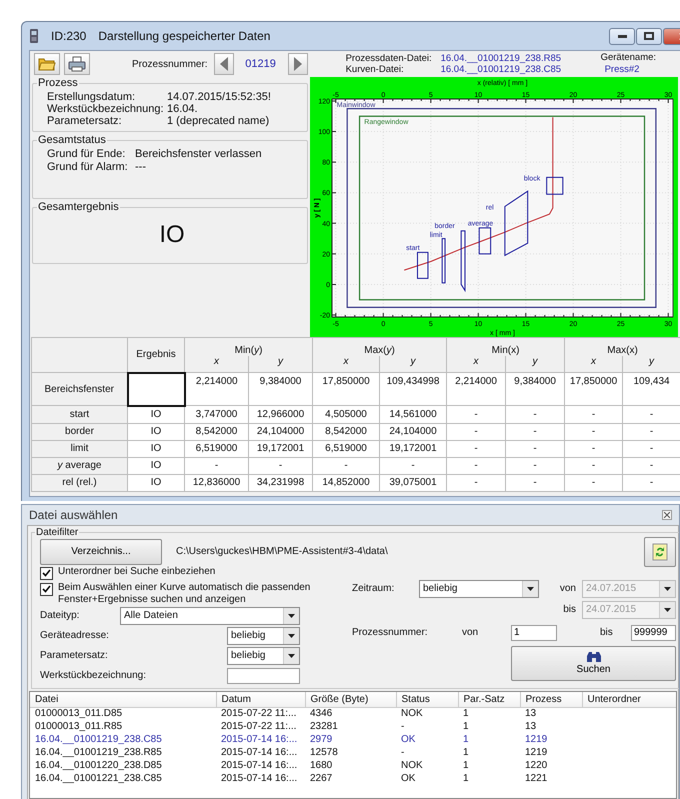 This screenshot has height=799, width=680. I want to click on row-header: y average, so click(80, 465).